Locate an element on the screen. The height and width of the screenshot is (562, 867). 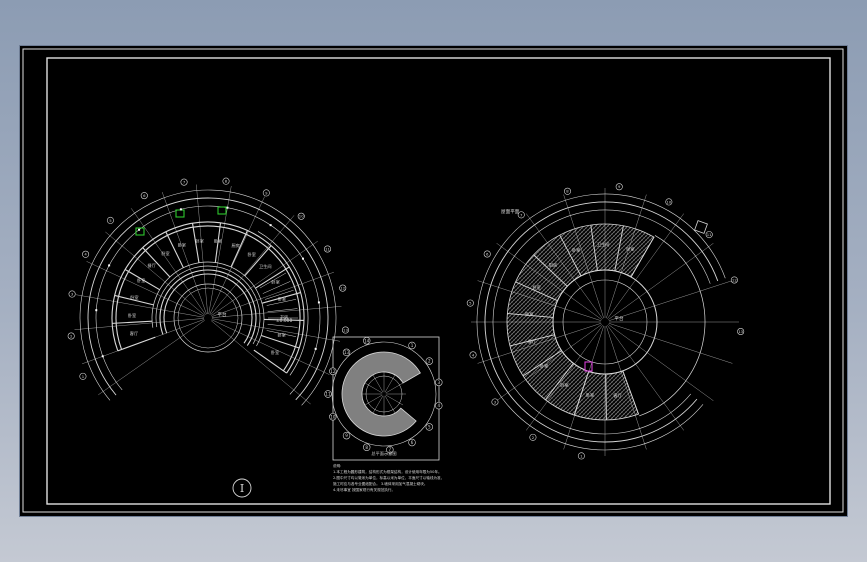
stair-tread is located at coordinates (282, 326).